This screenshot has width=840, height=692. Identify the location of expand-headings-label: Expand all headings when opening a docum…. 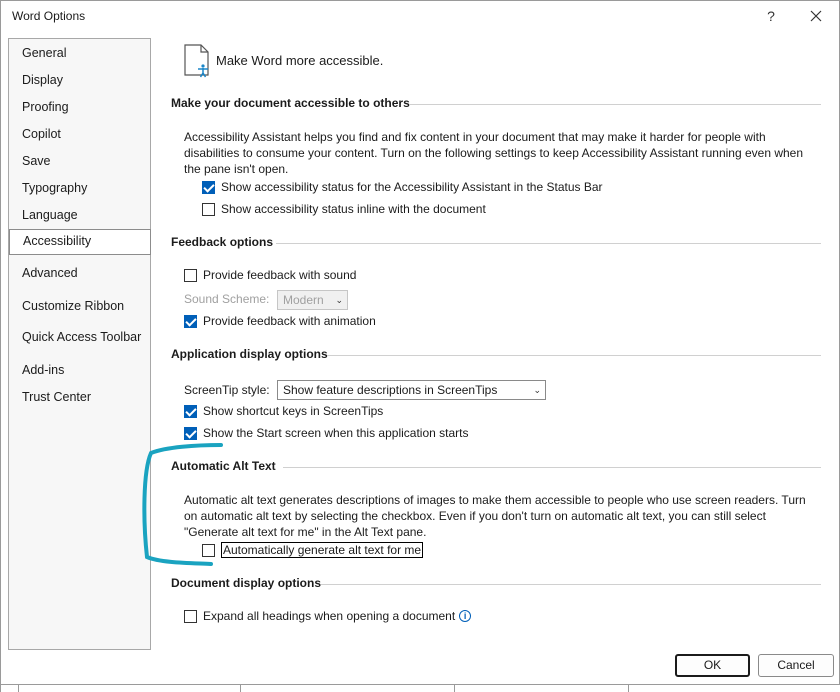
(329, 616).